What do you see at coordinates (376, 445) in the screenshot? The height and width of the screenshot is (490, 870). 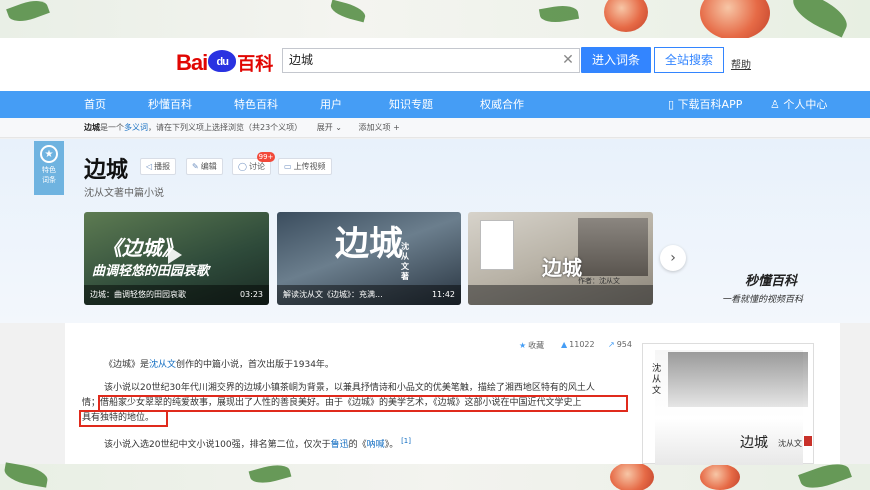 I see `nahan-link: 呐喊` at bounding box center [376, 445].